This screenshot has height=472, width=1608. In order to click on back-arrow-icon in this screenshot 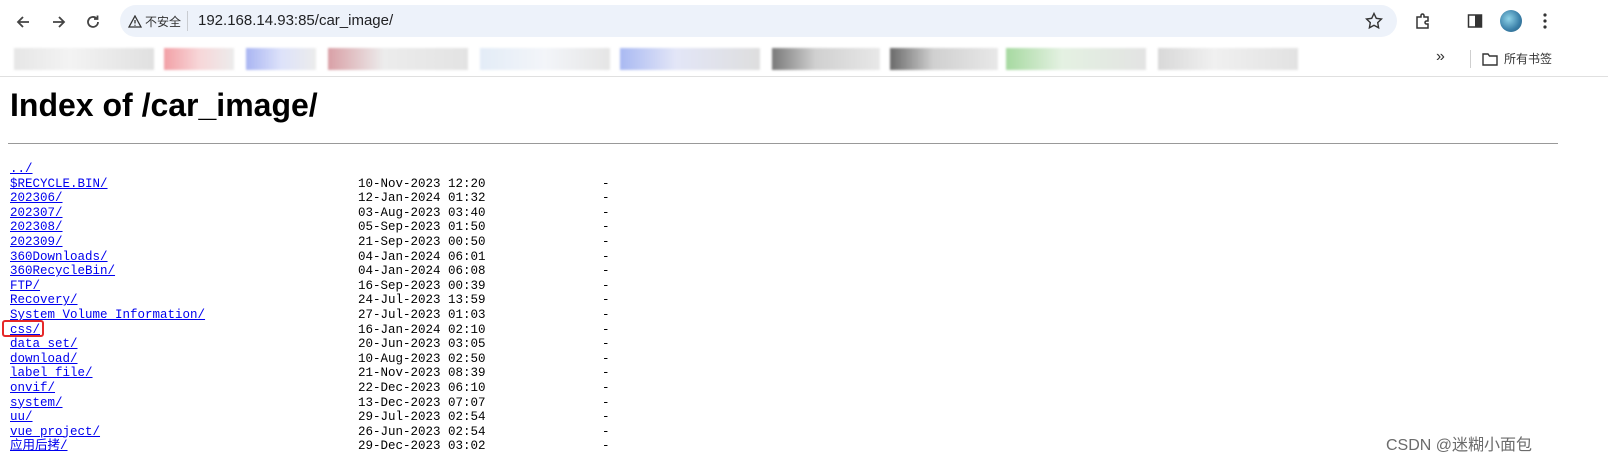, I will do `click(22, 22)`.